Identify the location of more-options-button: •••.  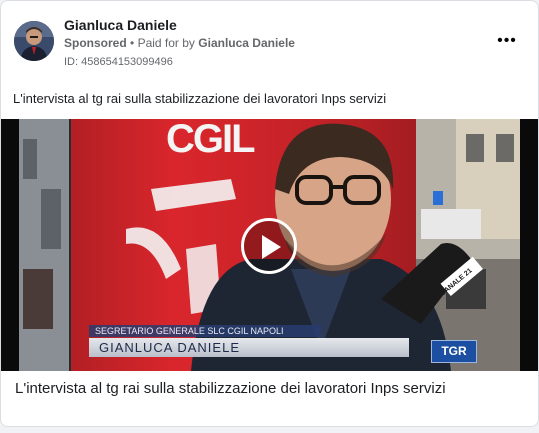
(507, 41).